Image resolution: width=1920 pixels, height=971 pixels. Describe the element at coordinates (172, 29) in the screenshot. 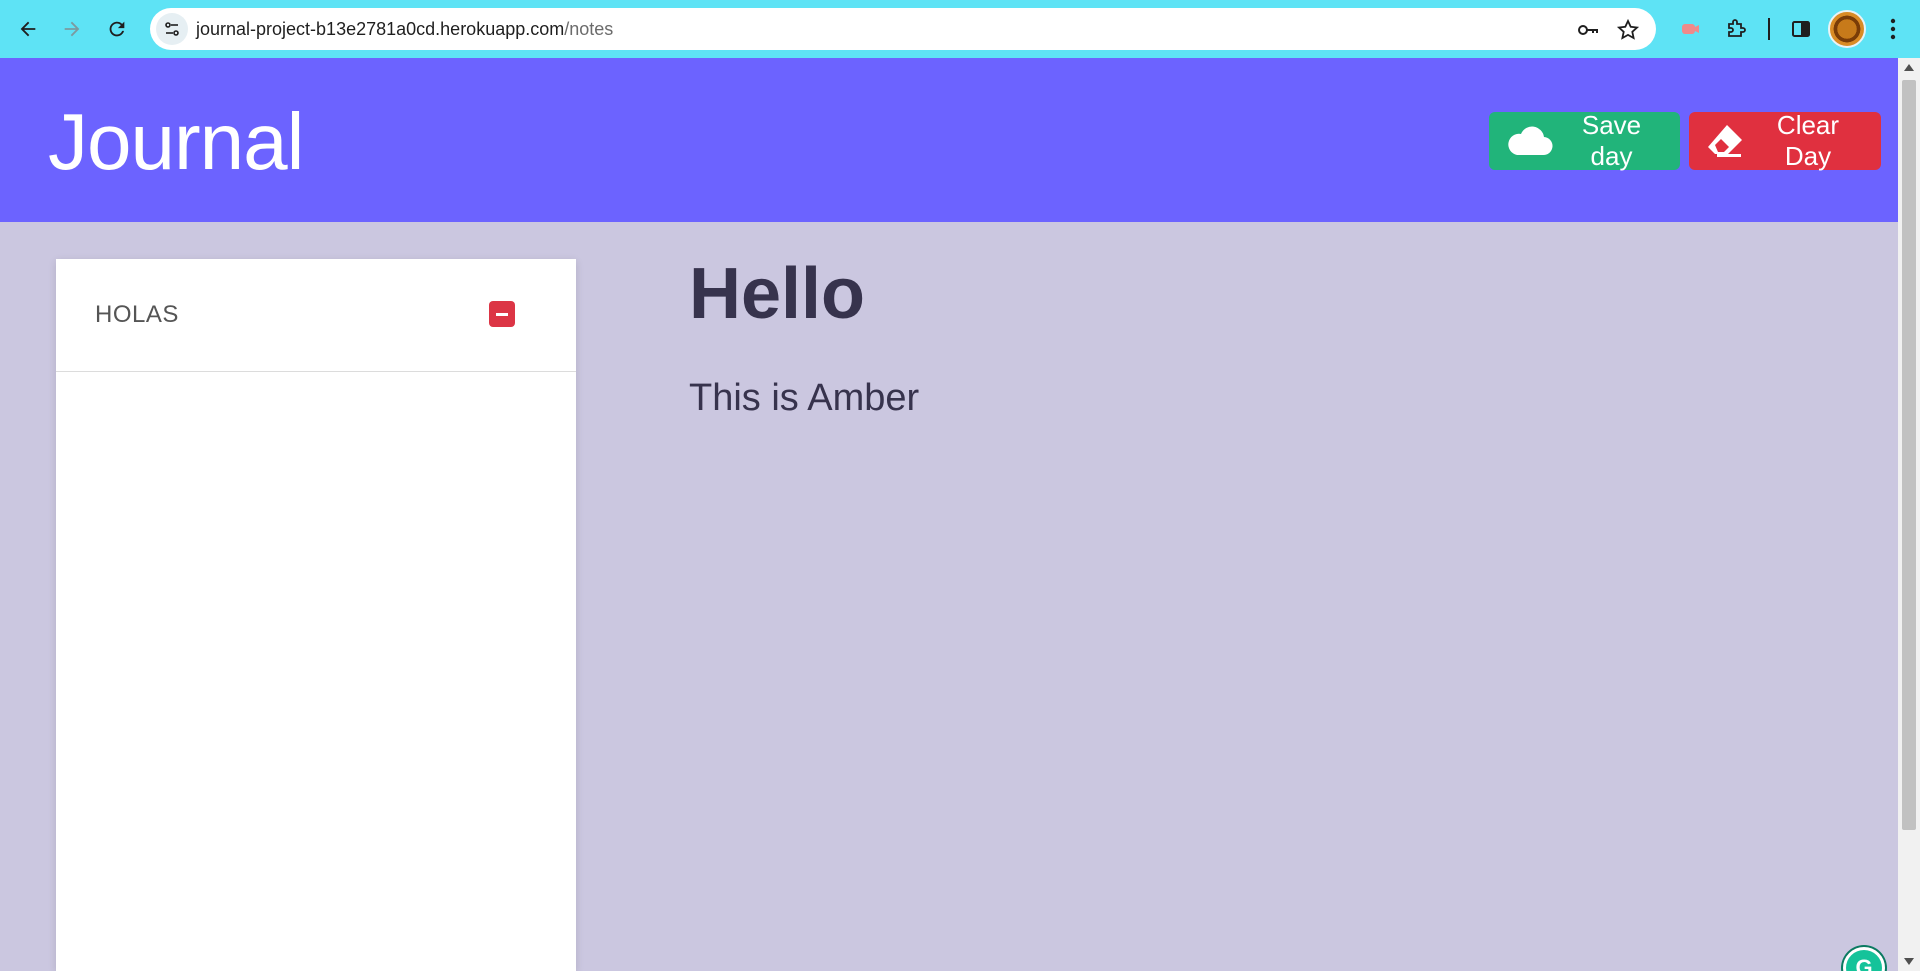

I see `site-info-icon` at that location.